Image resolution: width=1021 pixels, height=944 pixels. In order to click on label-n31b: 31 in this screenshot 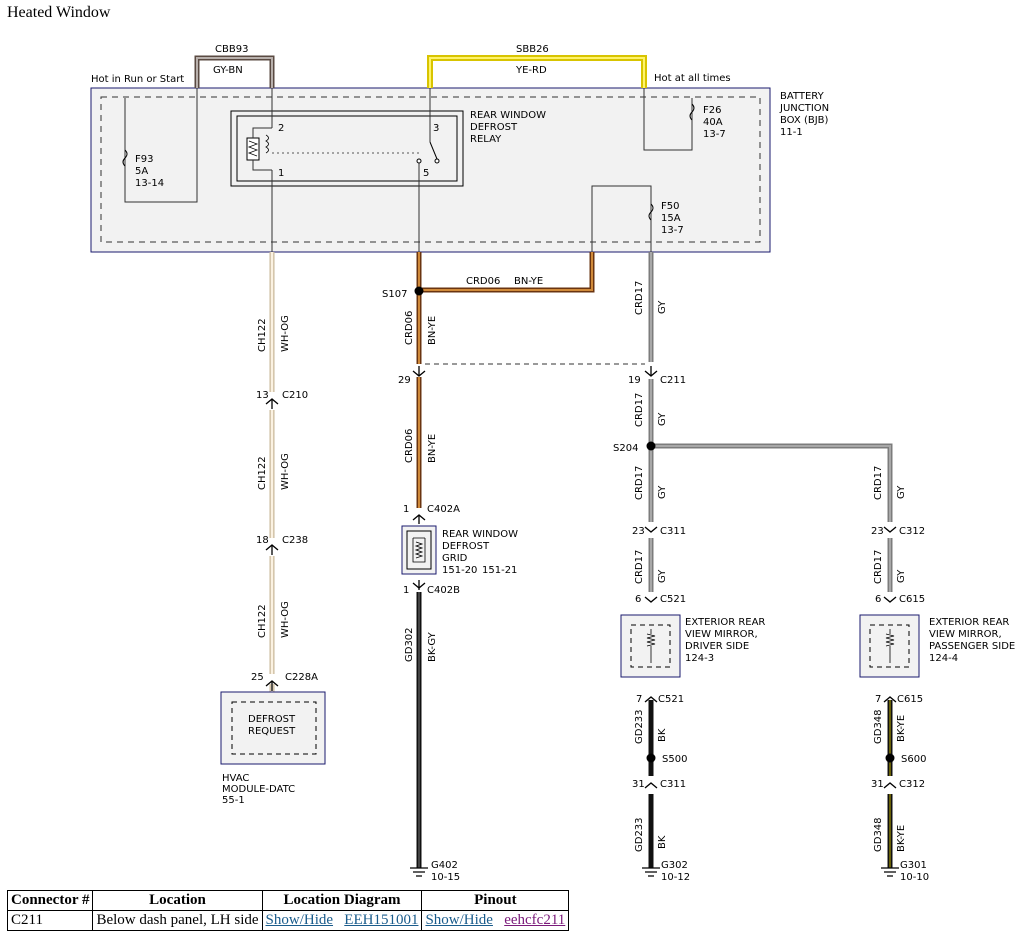, I will do `click(877, 784)`.